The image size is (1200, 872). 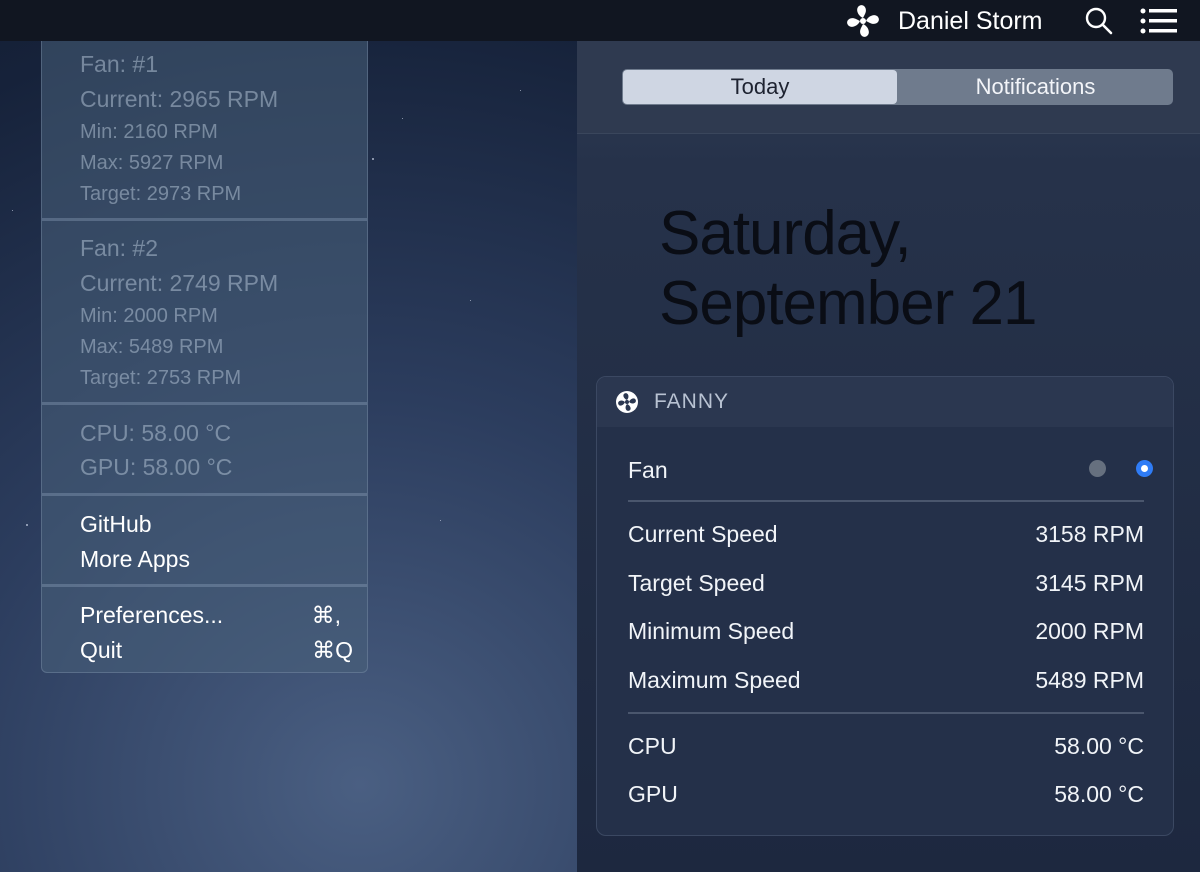 What do you see at coordinates (1099, 746) in the screenshot?
I see `cpu-temp-value: 58.00 °C` at bounding box center [1099, 746].